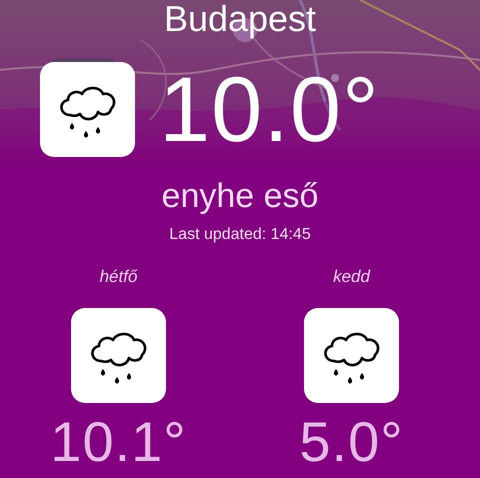 Image resolution: width=480 pixels, height=478 pixels. What do you see at coordinates (119, 277) in the screenshot?
I see `day-label: hétfő` at bounding box center [119, 277].